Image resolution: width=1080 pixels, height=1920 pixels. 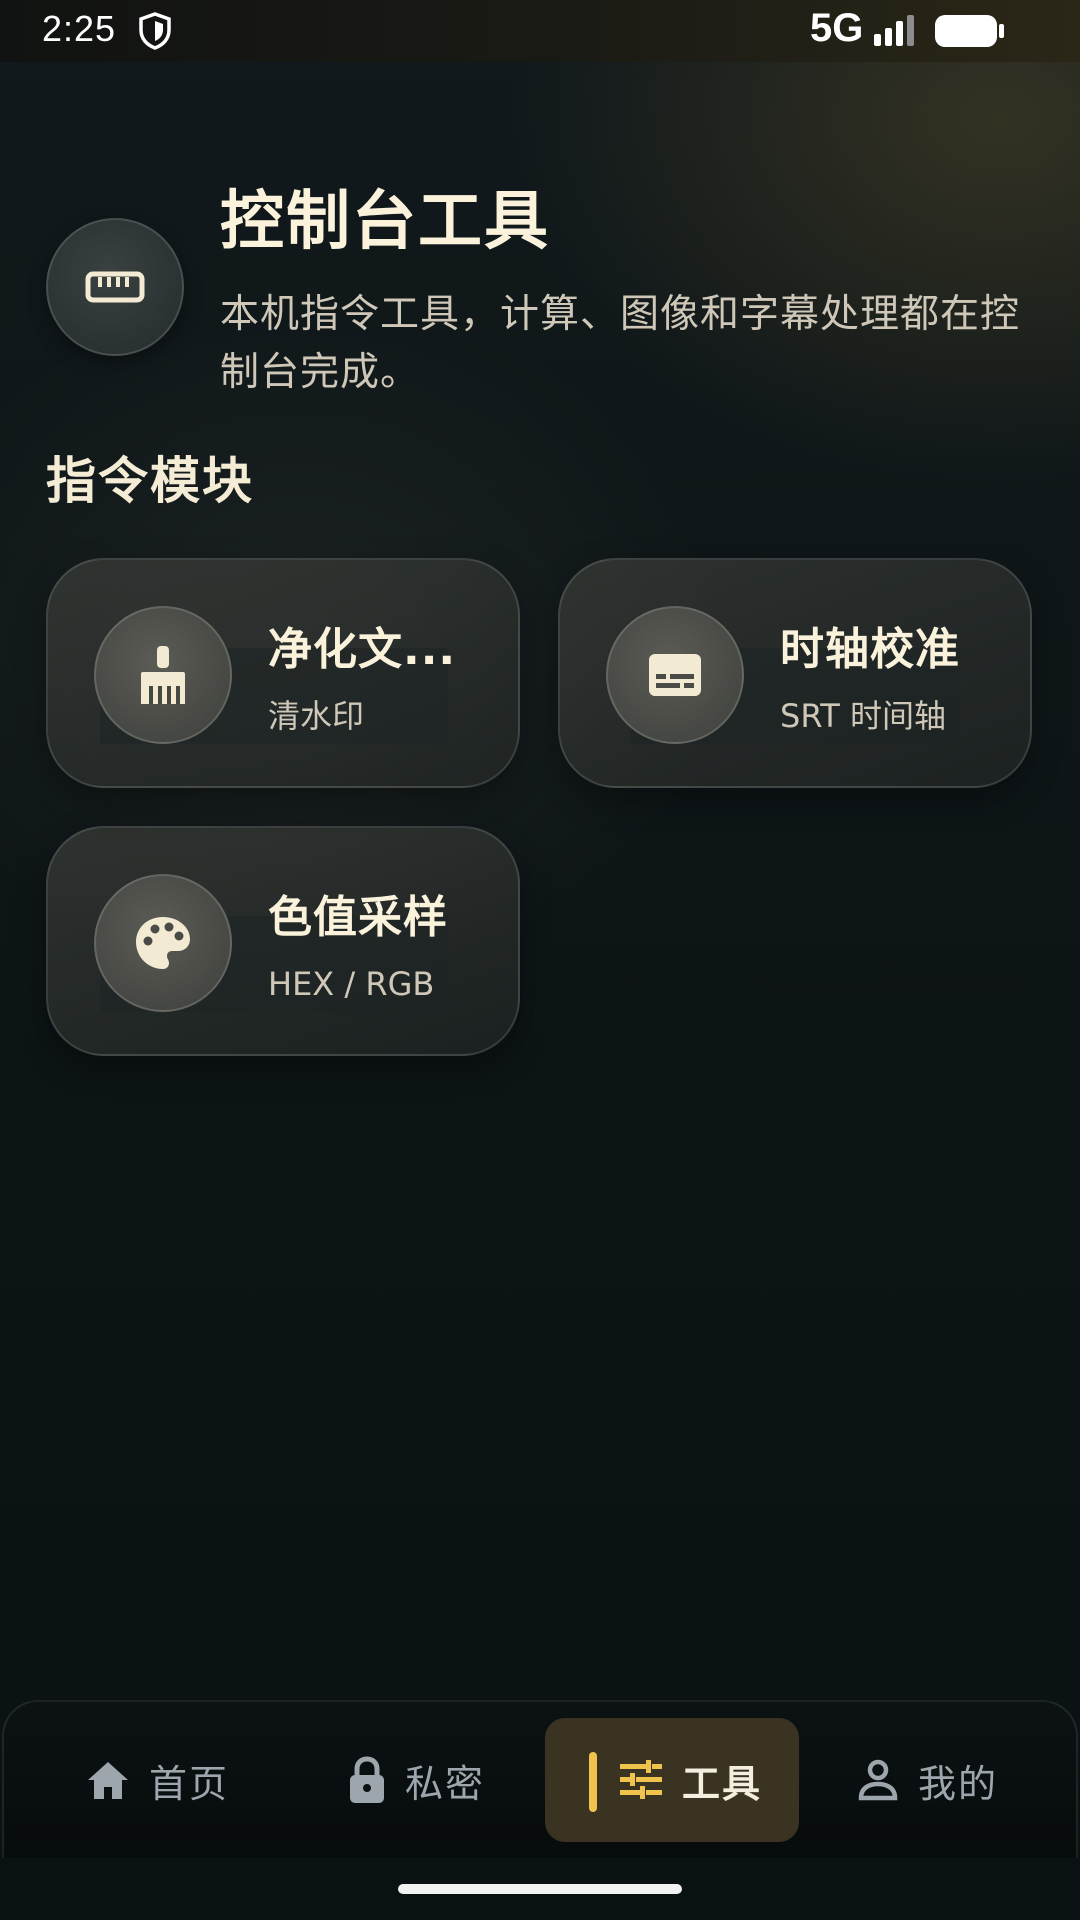 I want to click on nav-item-label: 首页, so click(x=188, y=1783).